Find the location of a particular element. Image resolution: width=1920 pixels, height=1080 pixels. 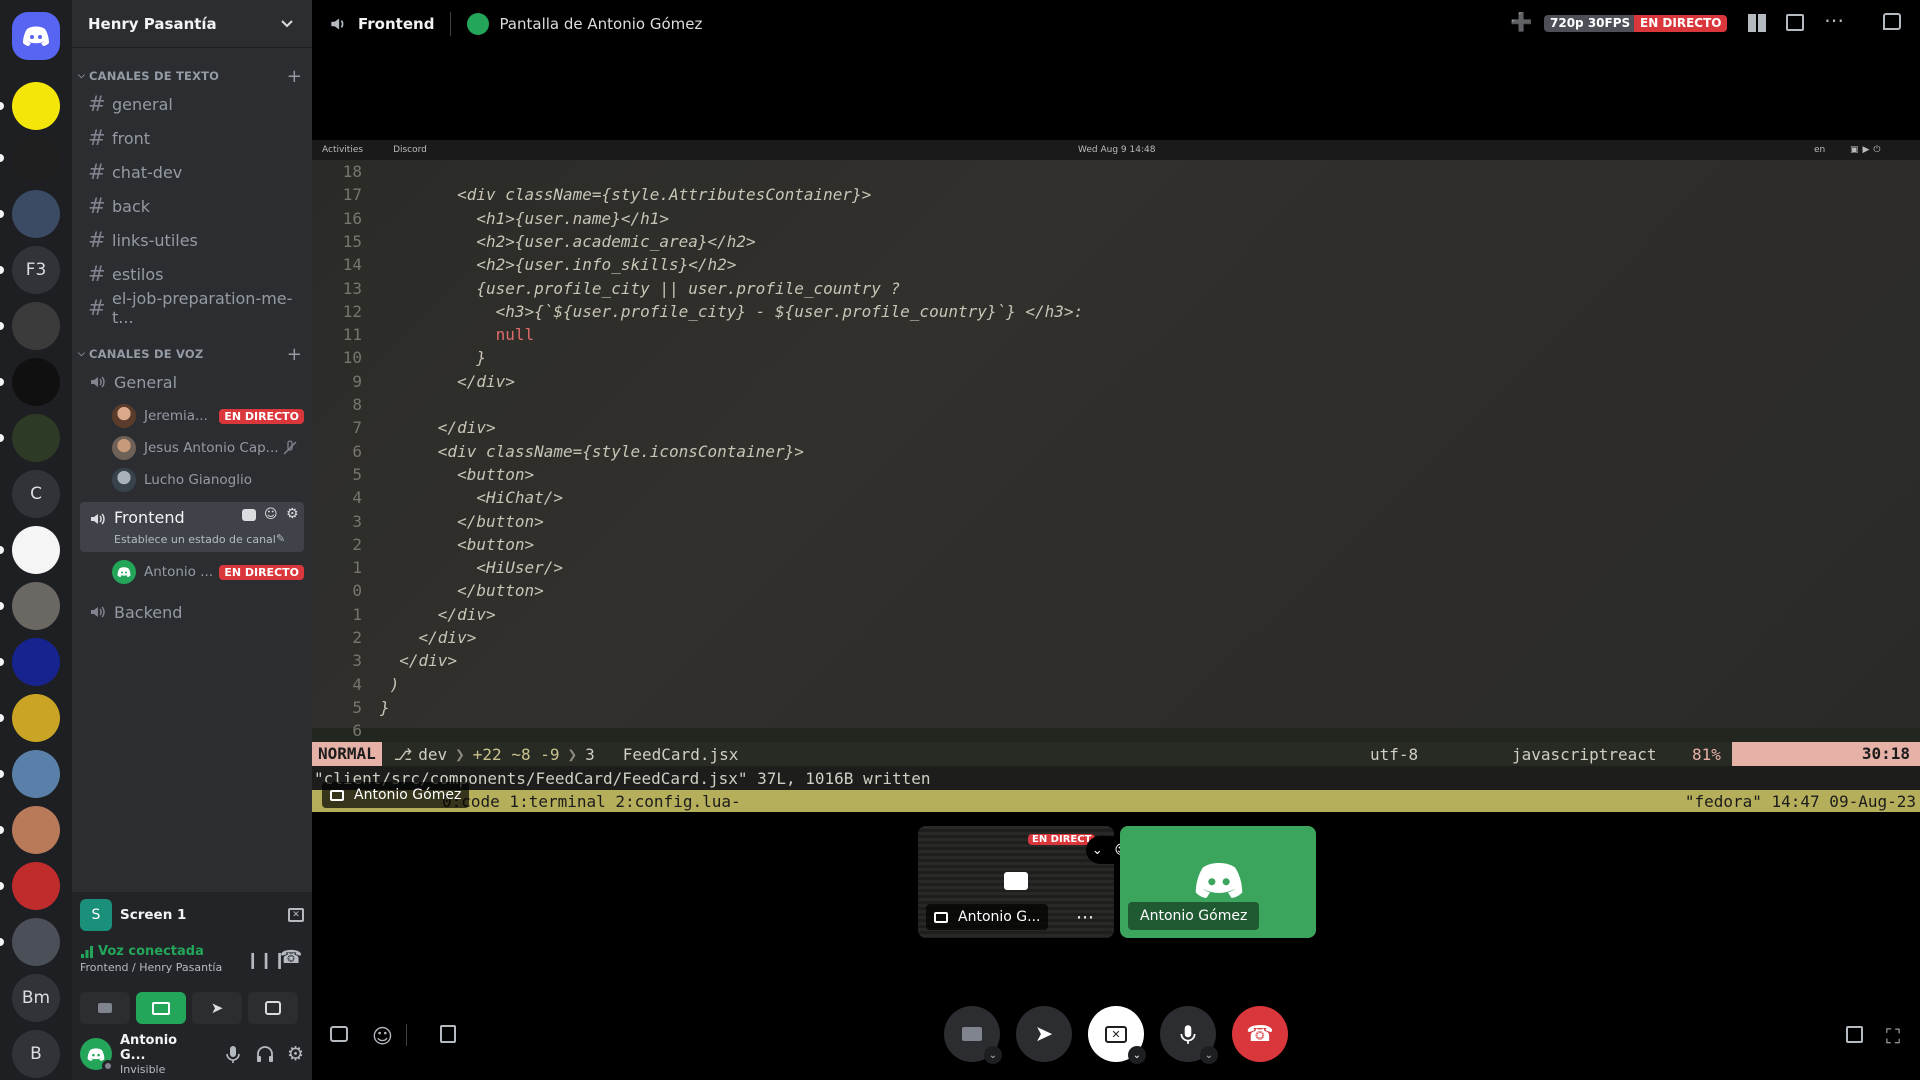

participant-tile-user: Antonio Gómez is located at coordinates (1218, 882).